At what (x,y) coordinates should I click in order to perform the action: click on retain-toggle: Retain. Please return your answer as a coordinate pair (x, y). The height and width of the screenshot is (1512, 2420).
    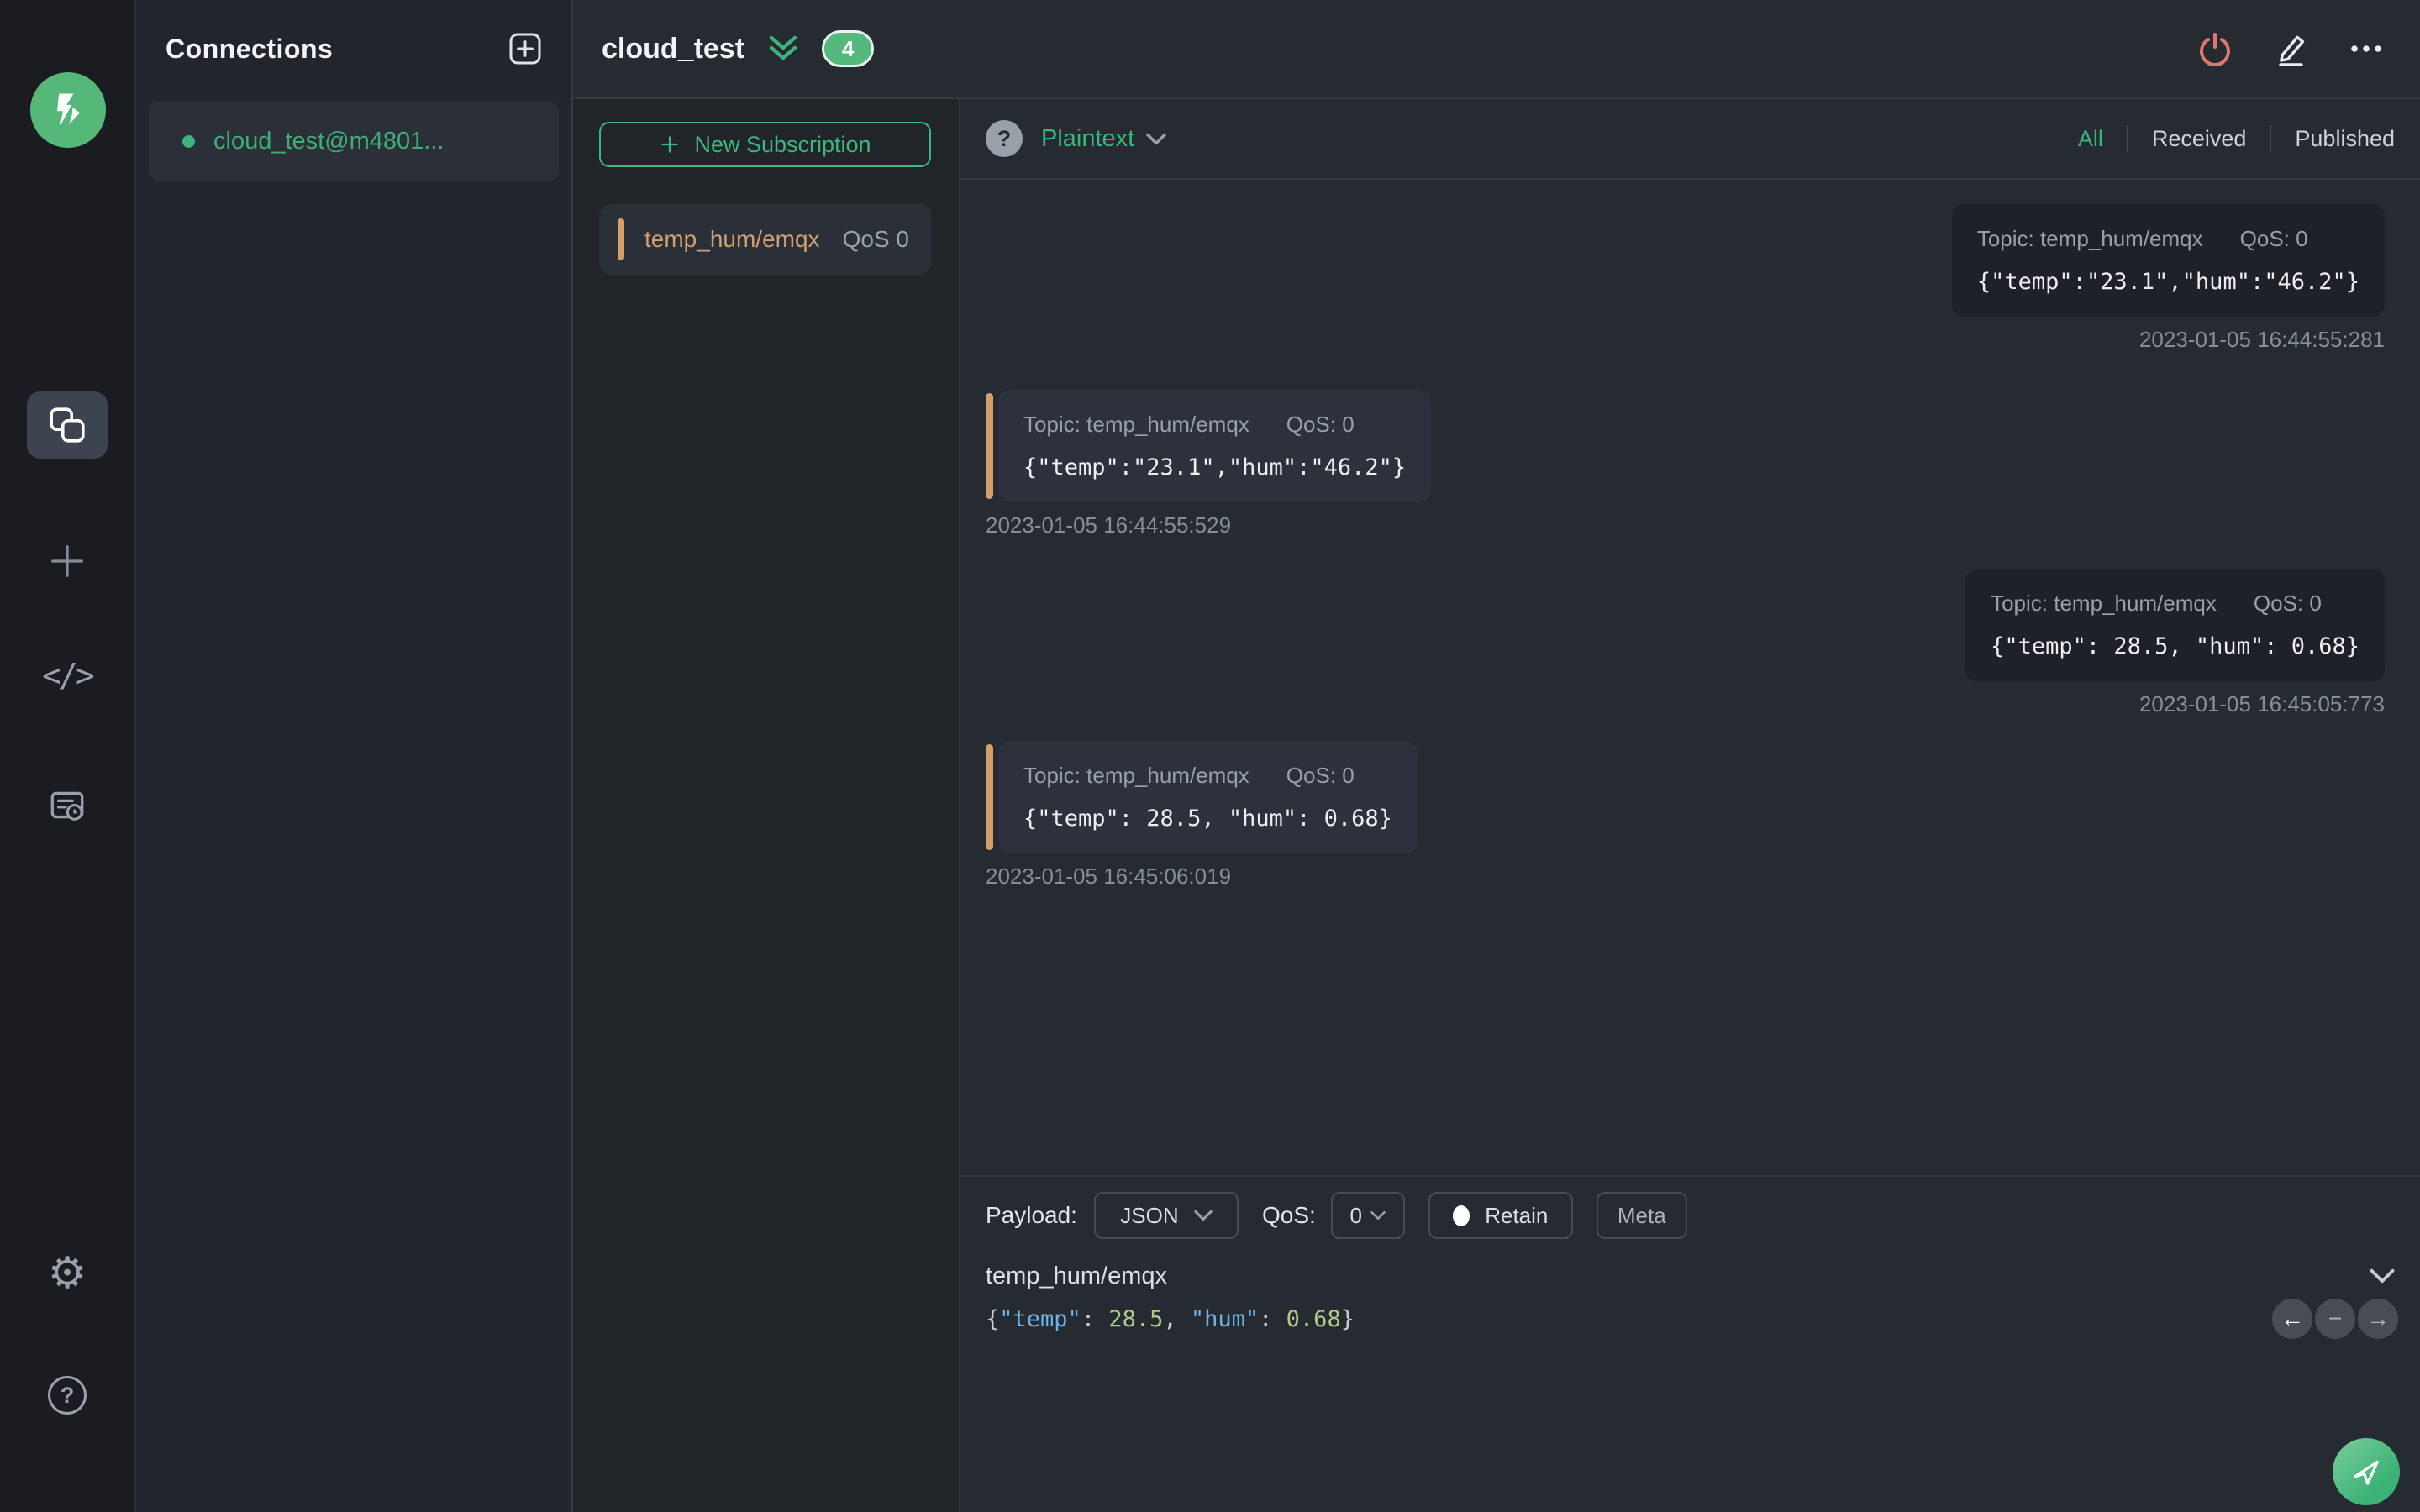
    Looking at the image, I should click on (1500, 1215).